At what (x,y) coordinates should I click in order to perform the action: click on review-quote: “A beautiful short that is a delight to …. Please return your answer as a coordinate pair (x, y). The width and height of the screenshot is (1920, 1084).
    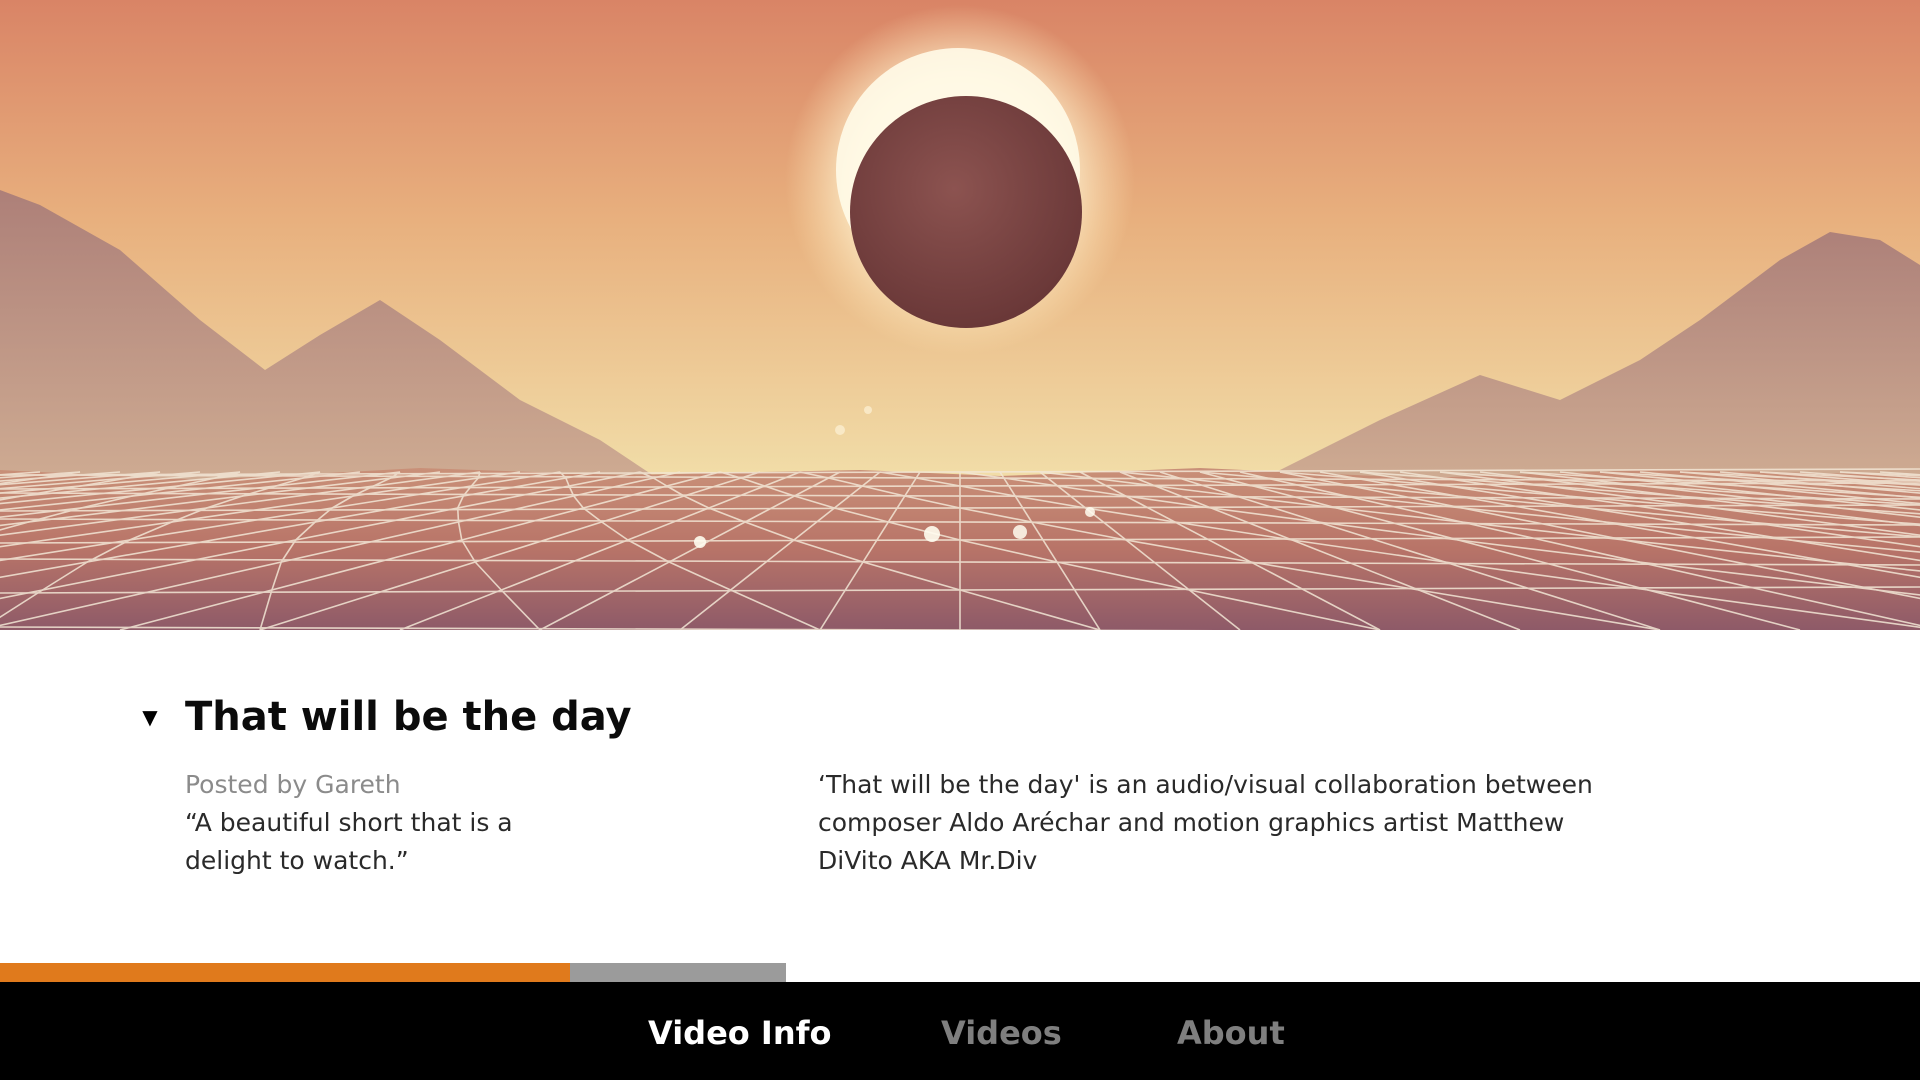
    Looking at the image, I should click on (375, 842).